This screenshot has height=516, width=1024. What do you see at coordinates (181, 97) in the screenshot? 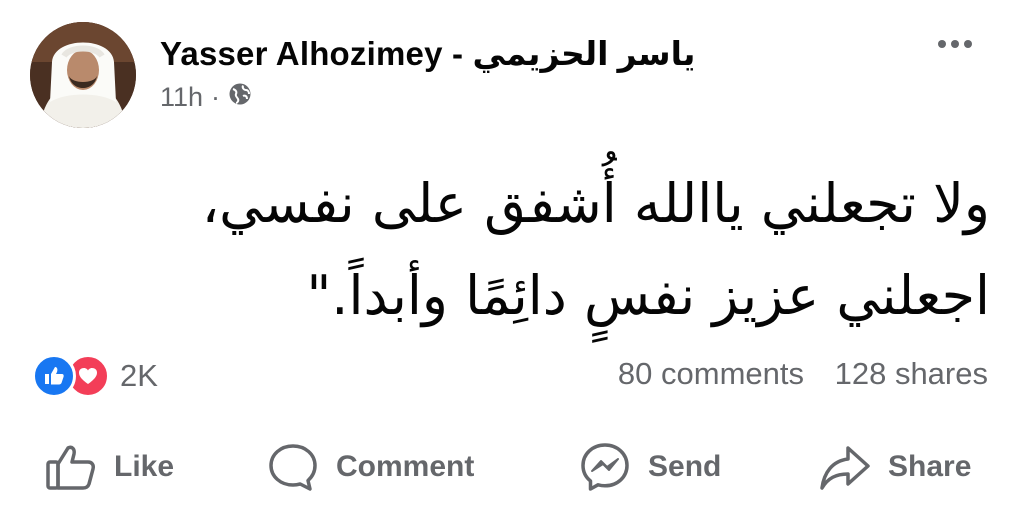
I see `post-time: 11h` at bounding box center [181, 97].